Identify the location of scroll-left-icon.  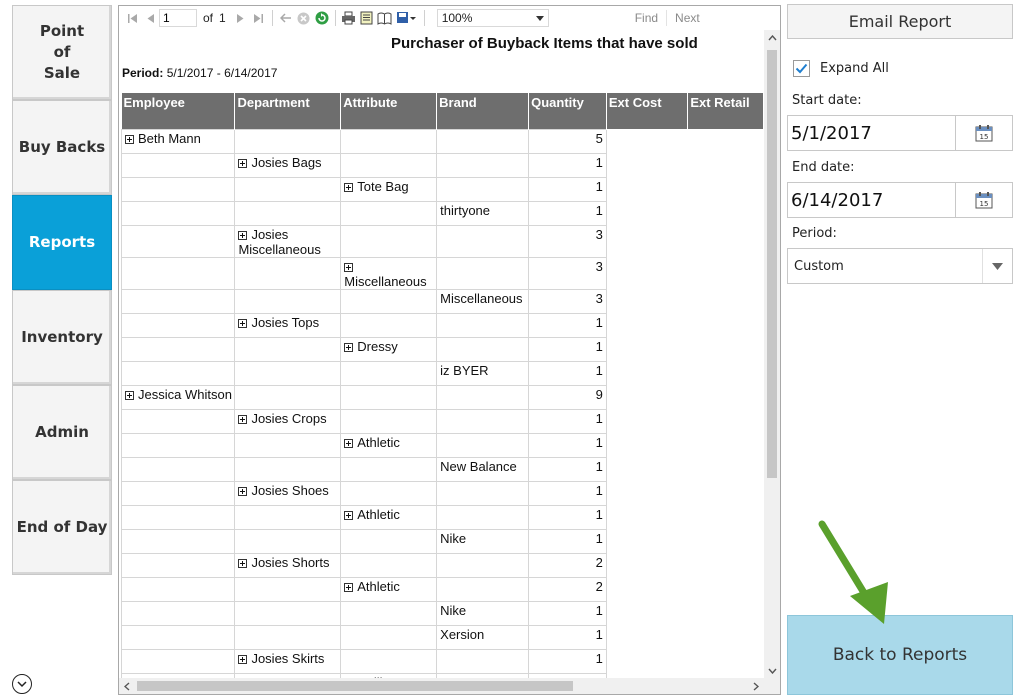
(127, 686).